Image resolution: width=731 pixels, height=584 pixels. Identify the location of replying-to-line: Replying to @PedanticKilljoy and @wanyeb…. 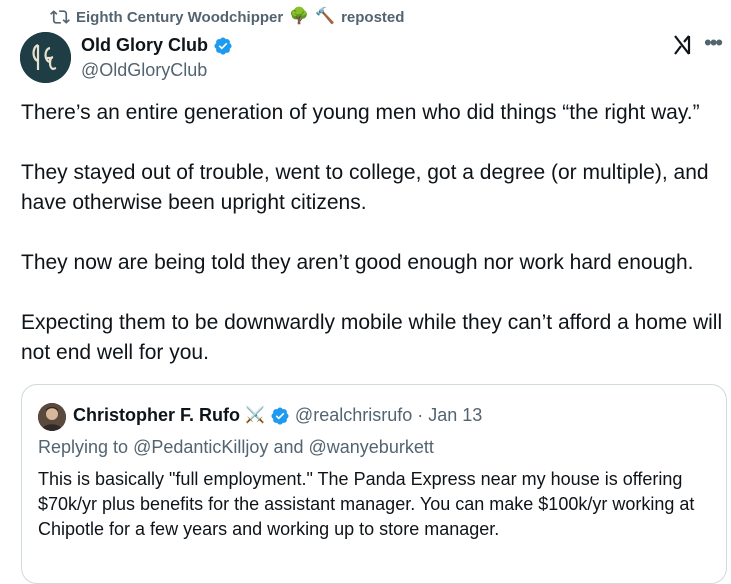
(236, 447).